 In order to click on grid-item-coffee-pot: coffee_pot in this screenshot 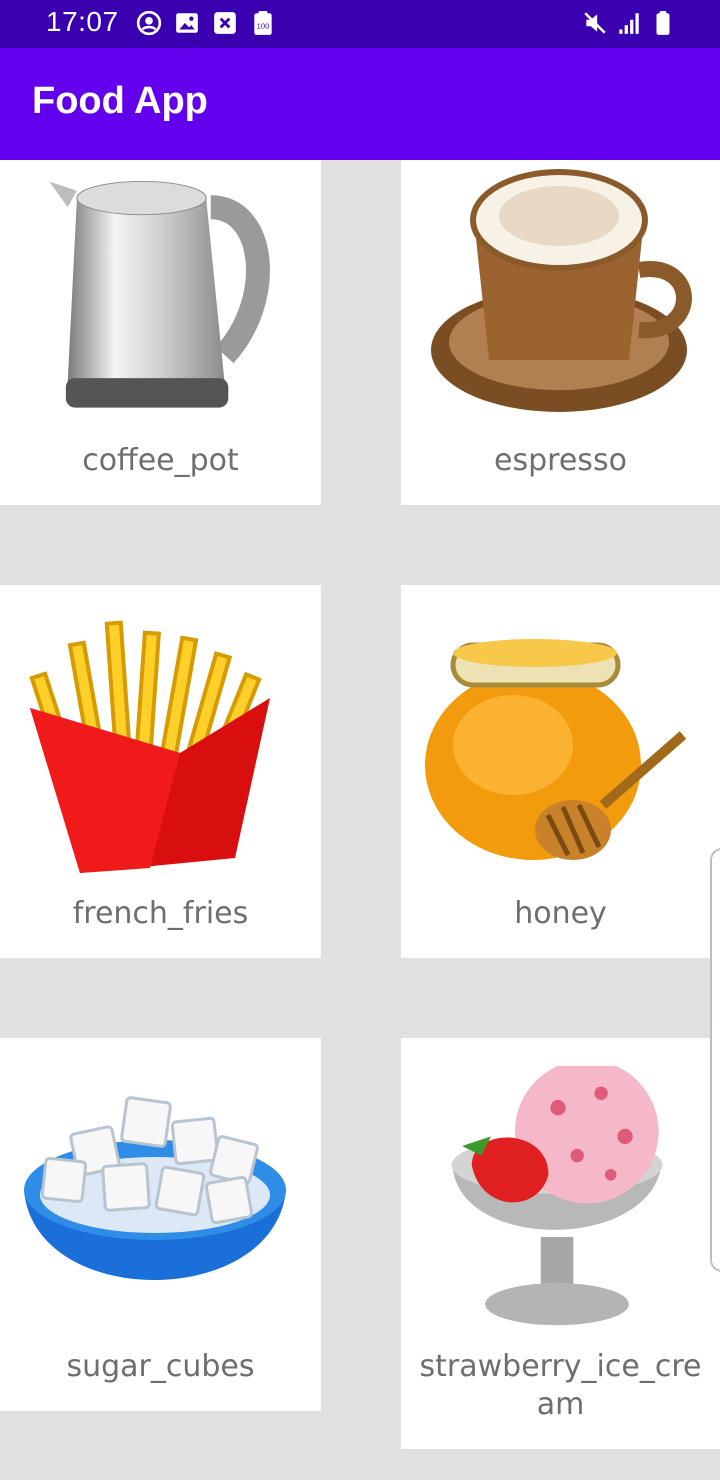, I will do `click(160, 332)`.